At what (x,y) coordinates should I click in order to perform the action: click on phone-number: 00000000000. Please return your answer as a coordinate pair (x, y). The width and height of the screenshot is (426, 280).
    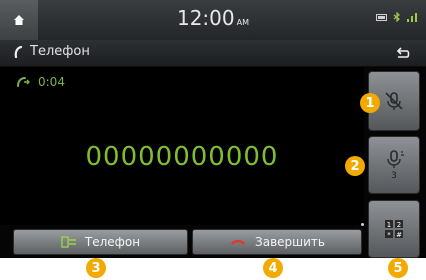
    Looking at the image, I should click on (182, 157).